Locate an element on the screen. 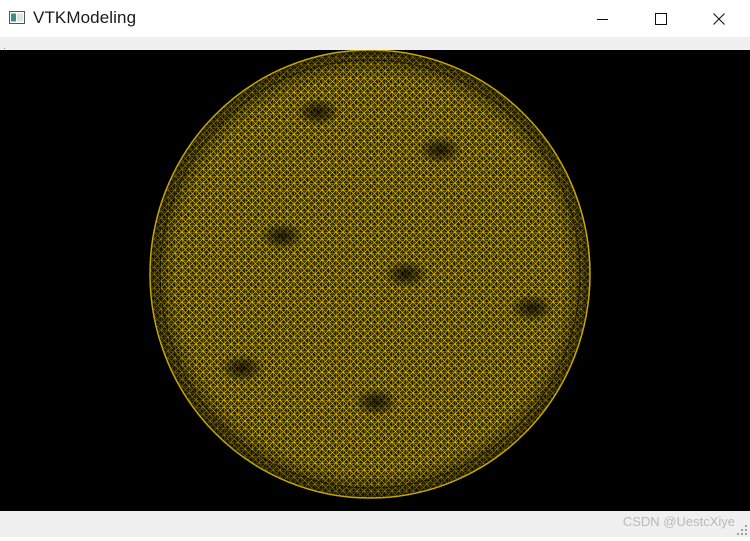 The width and height of the screenshot is (750, 541). maximize-icon is located at coordinates (661, 18).